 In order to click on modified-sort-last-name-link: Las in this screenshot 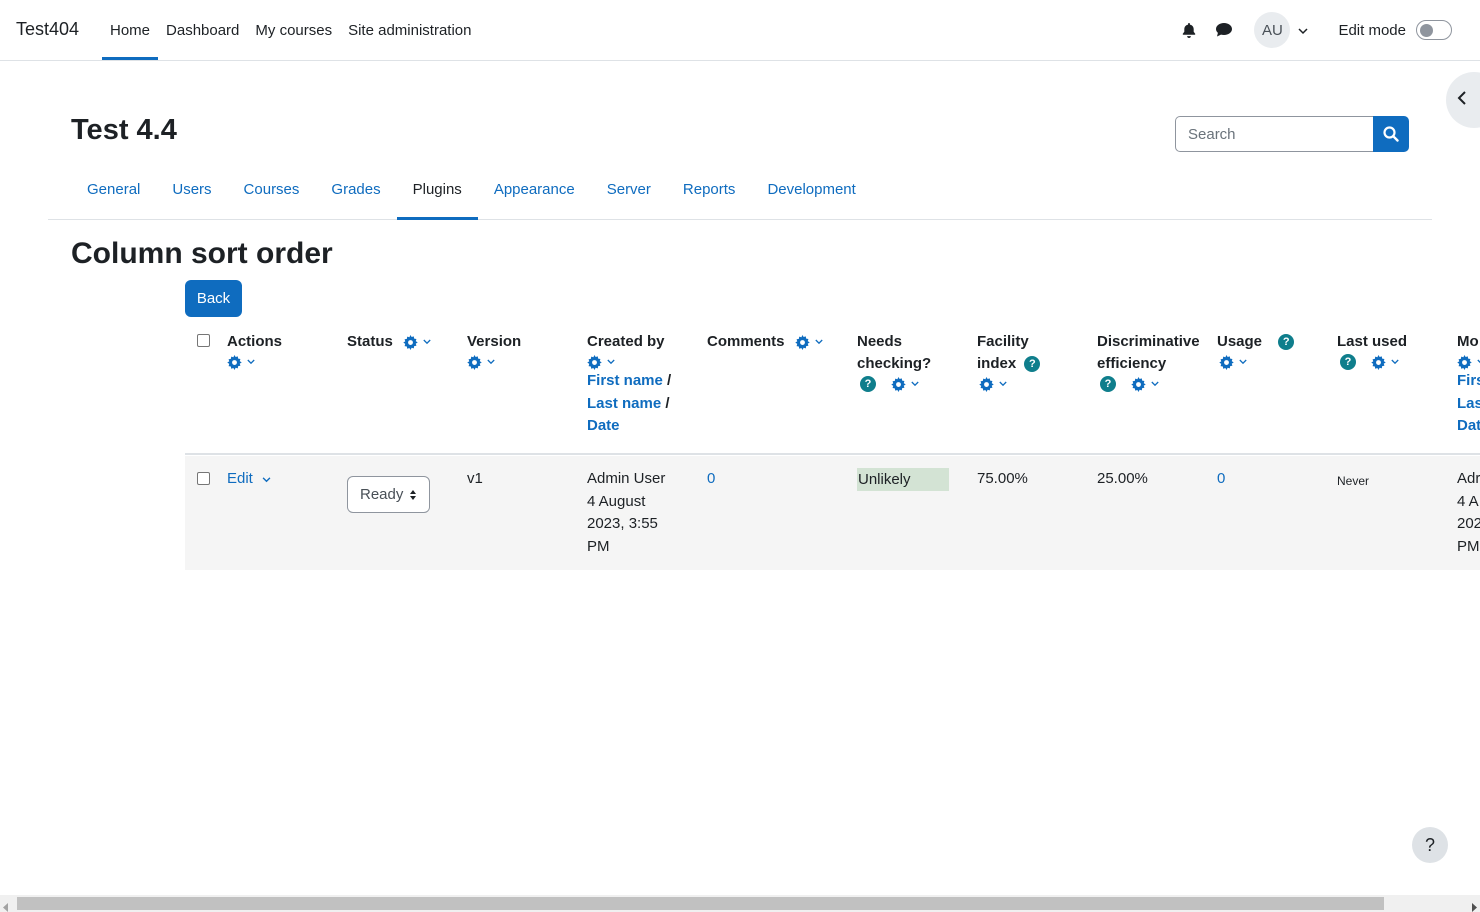, I will do `click(1468, 403)`.